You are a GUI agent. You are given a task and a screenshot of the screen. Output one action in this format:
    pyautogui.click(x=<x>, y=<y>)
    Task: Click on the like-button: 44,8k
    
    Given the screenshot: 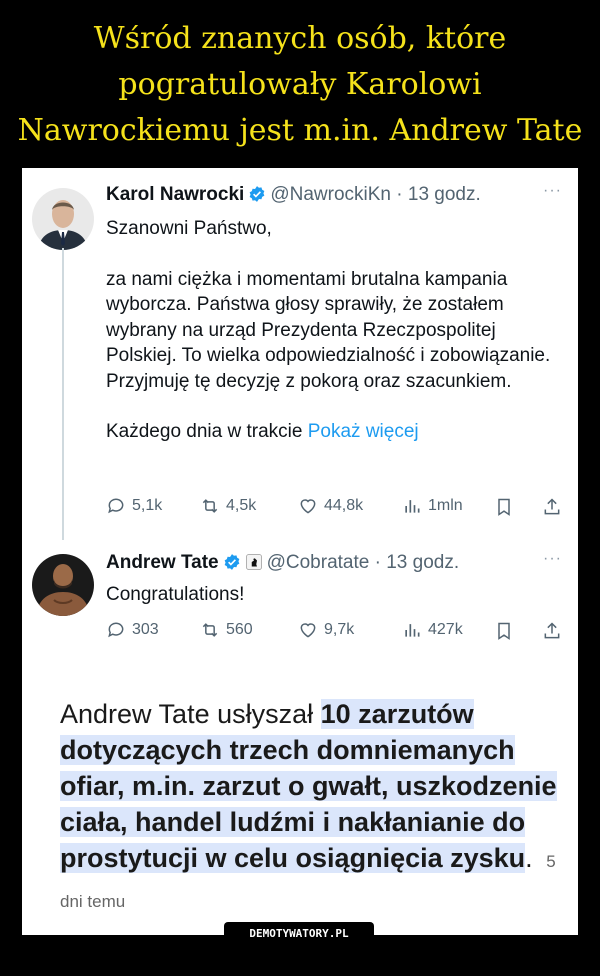 What is the action you would take?
    pyautogui.click(x=330, y=506)
    